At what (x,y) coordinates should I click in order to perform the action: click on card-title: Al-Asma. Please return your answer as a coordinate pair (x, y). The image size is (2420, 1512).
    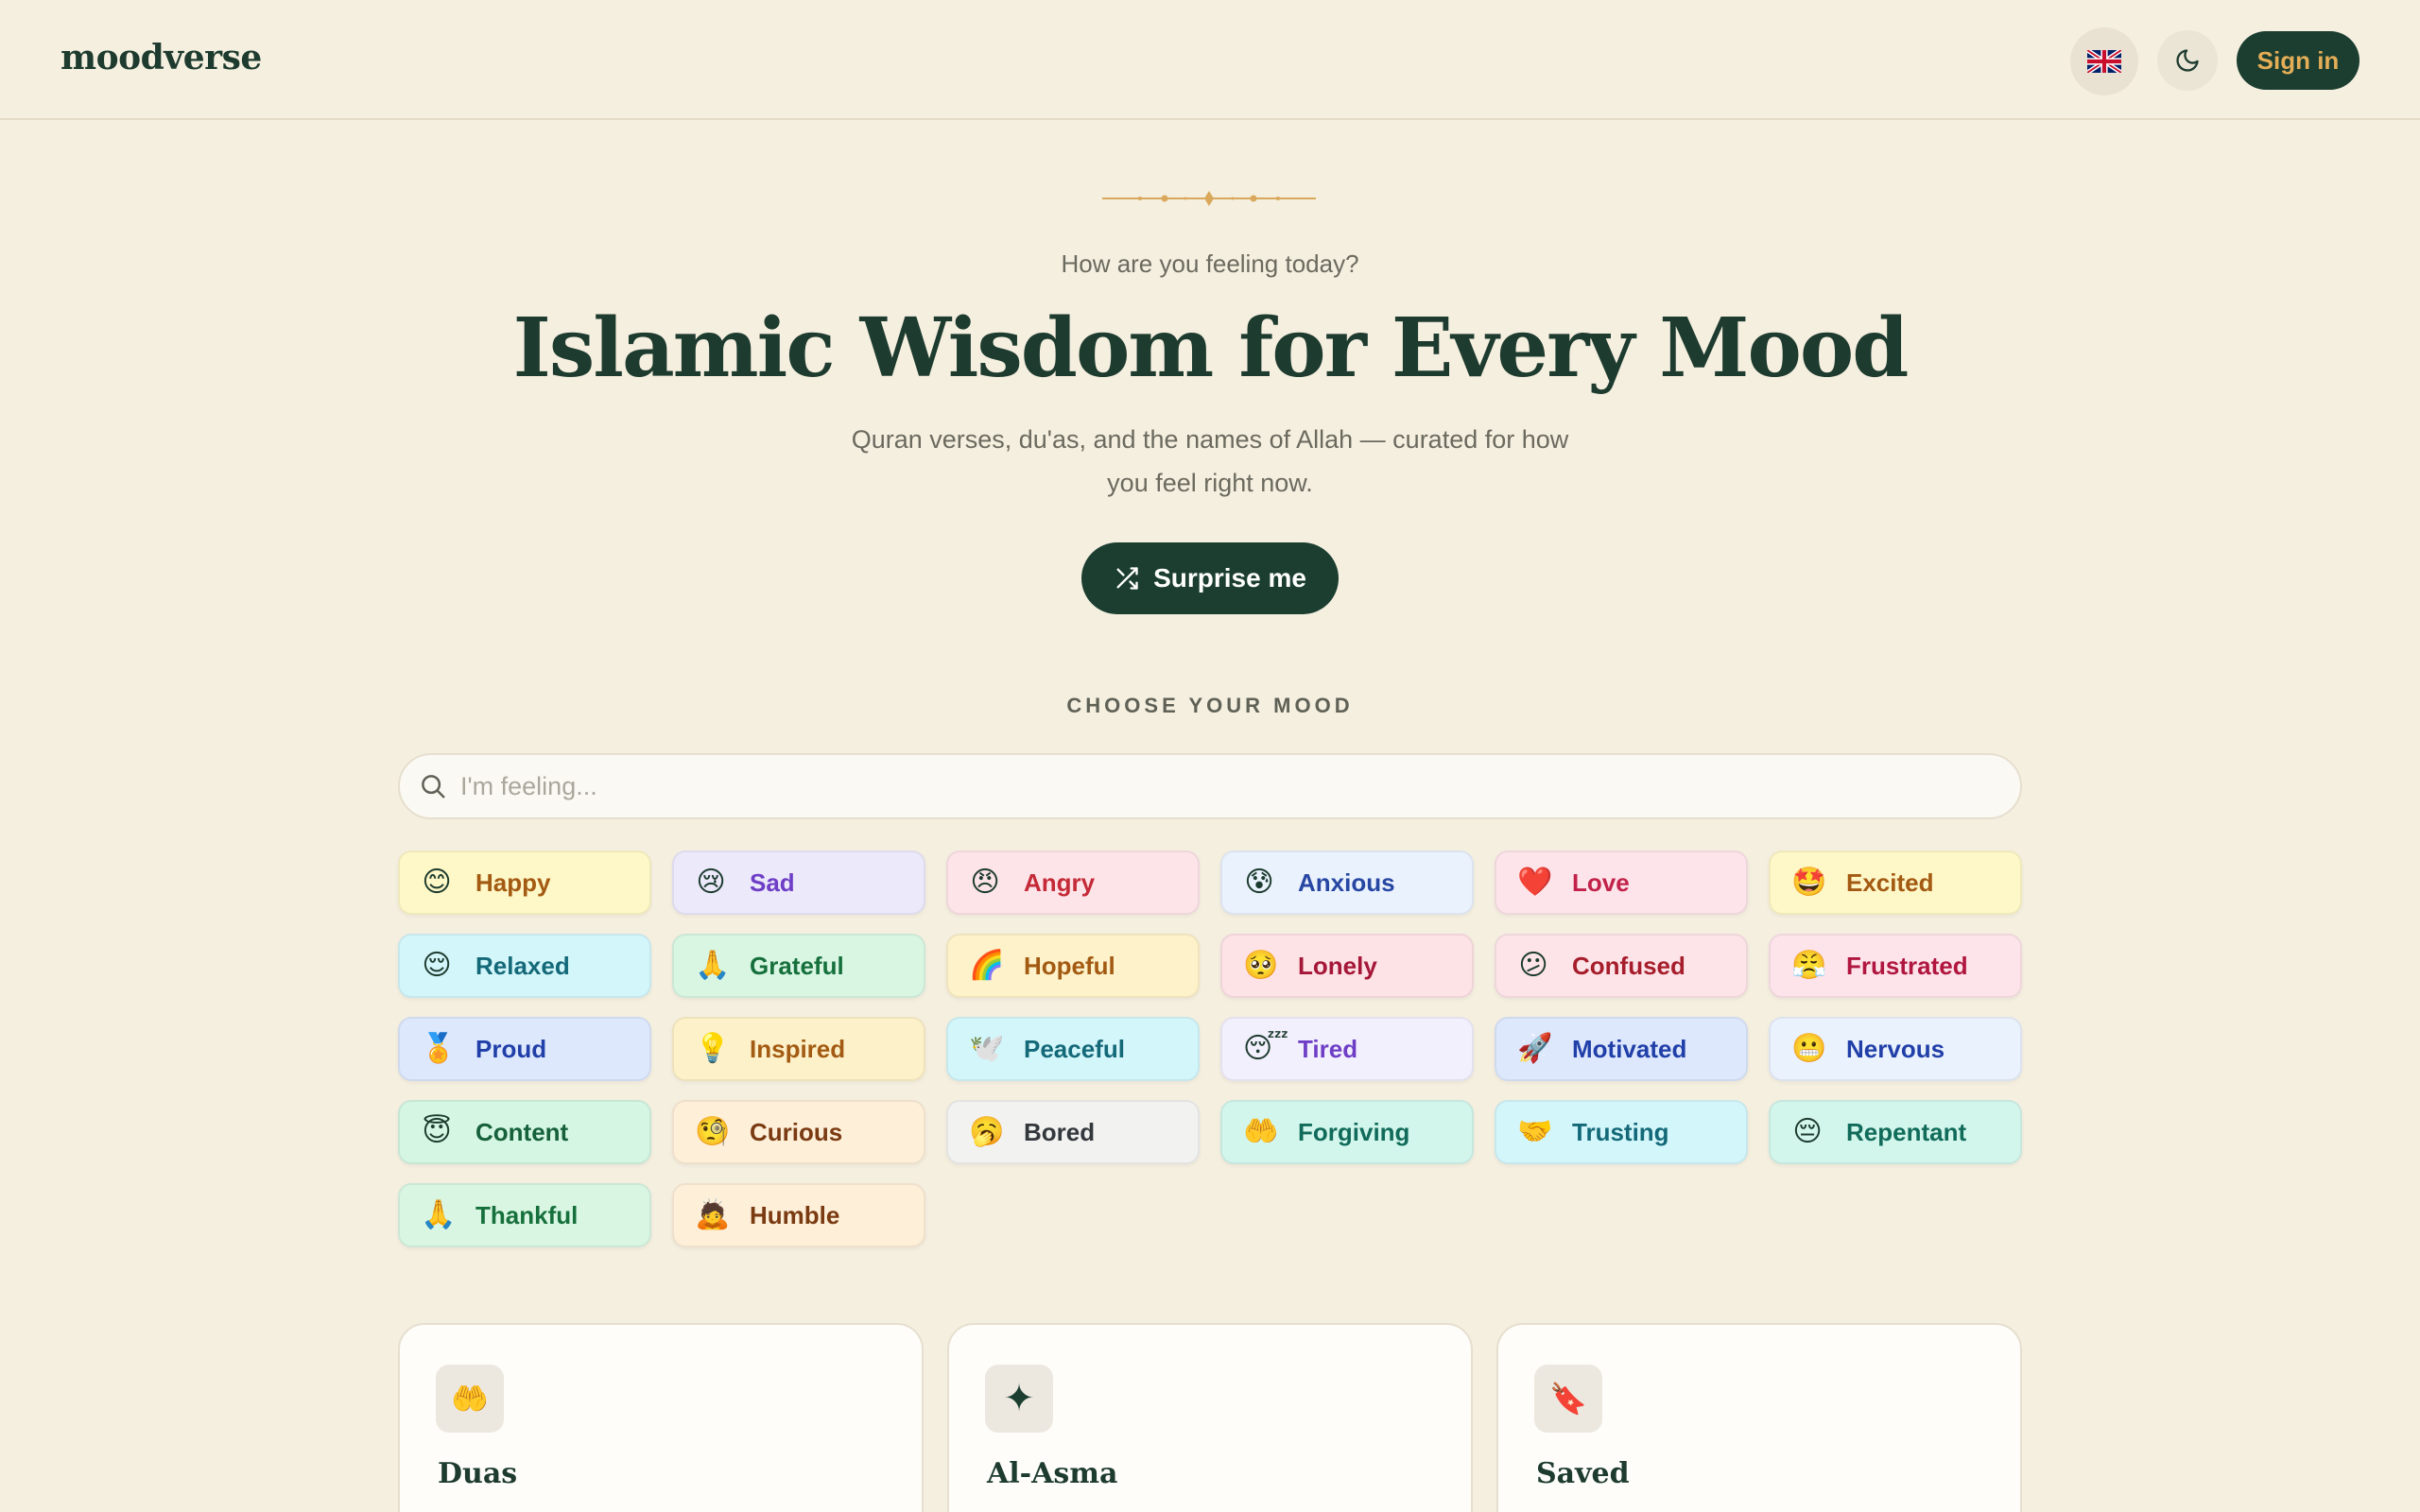
    Looking at the image, I should click on (1053, 1473).